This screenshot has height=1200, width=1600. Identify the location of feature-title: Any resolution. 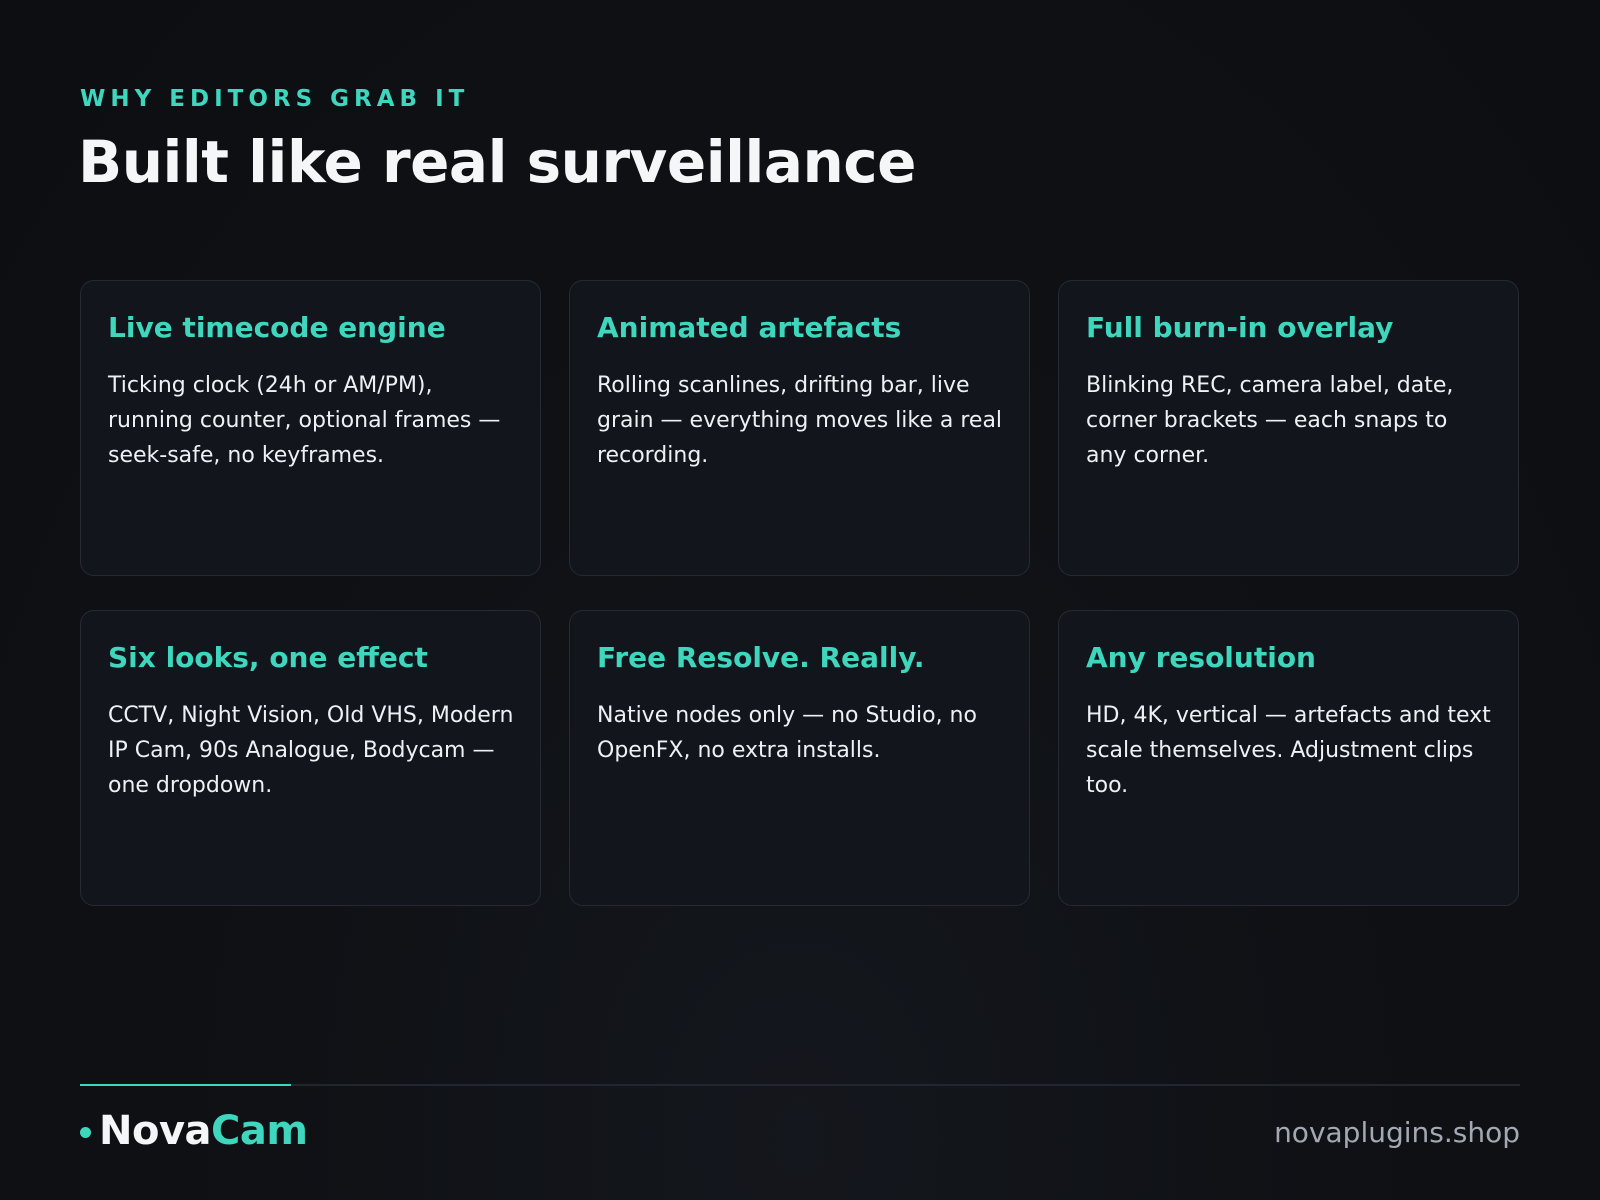
(1201, 657).